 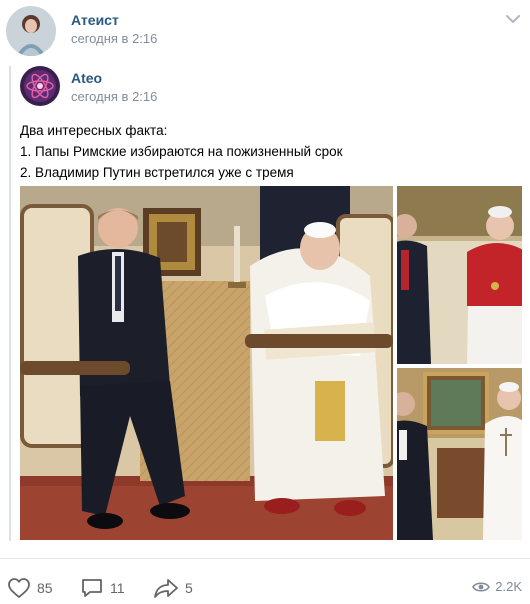 I want to click on share-count: 5, so click(x=189, y=588).